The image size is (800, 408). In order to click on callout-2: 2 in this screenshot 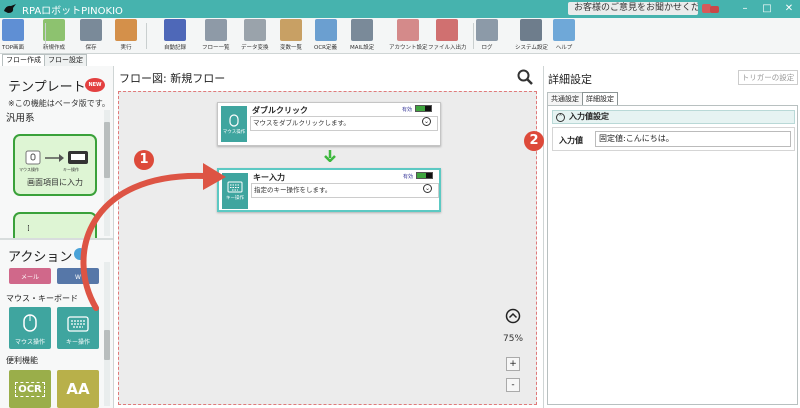, I will do `click(534, 141)`.